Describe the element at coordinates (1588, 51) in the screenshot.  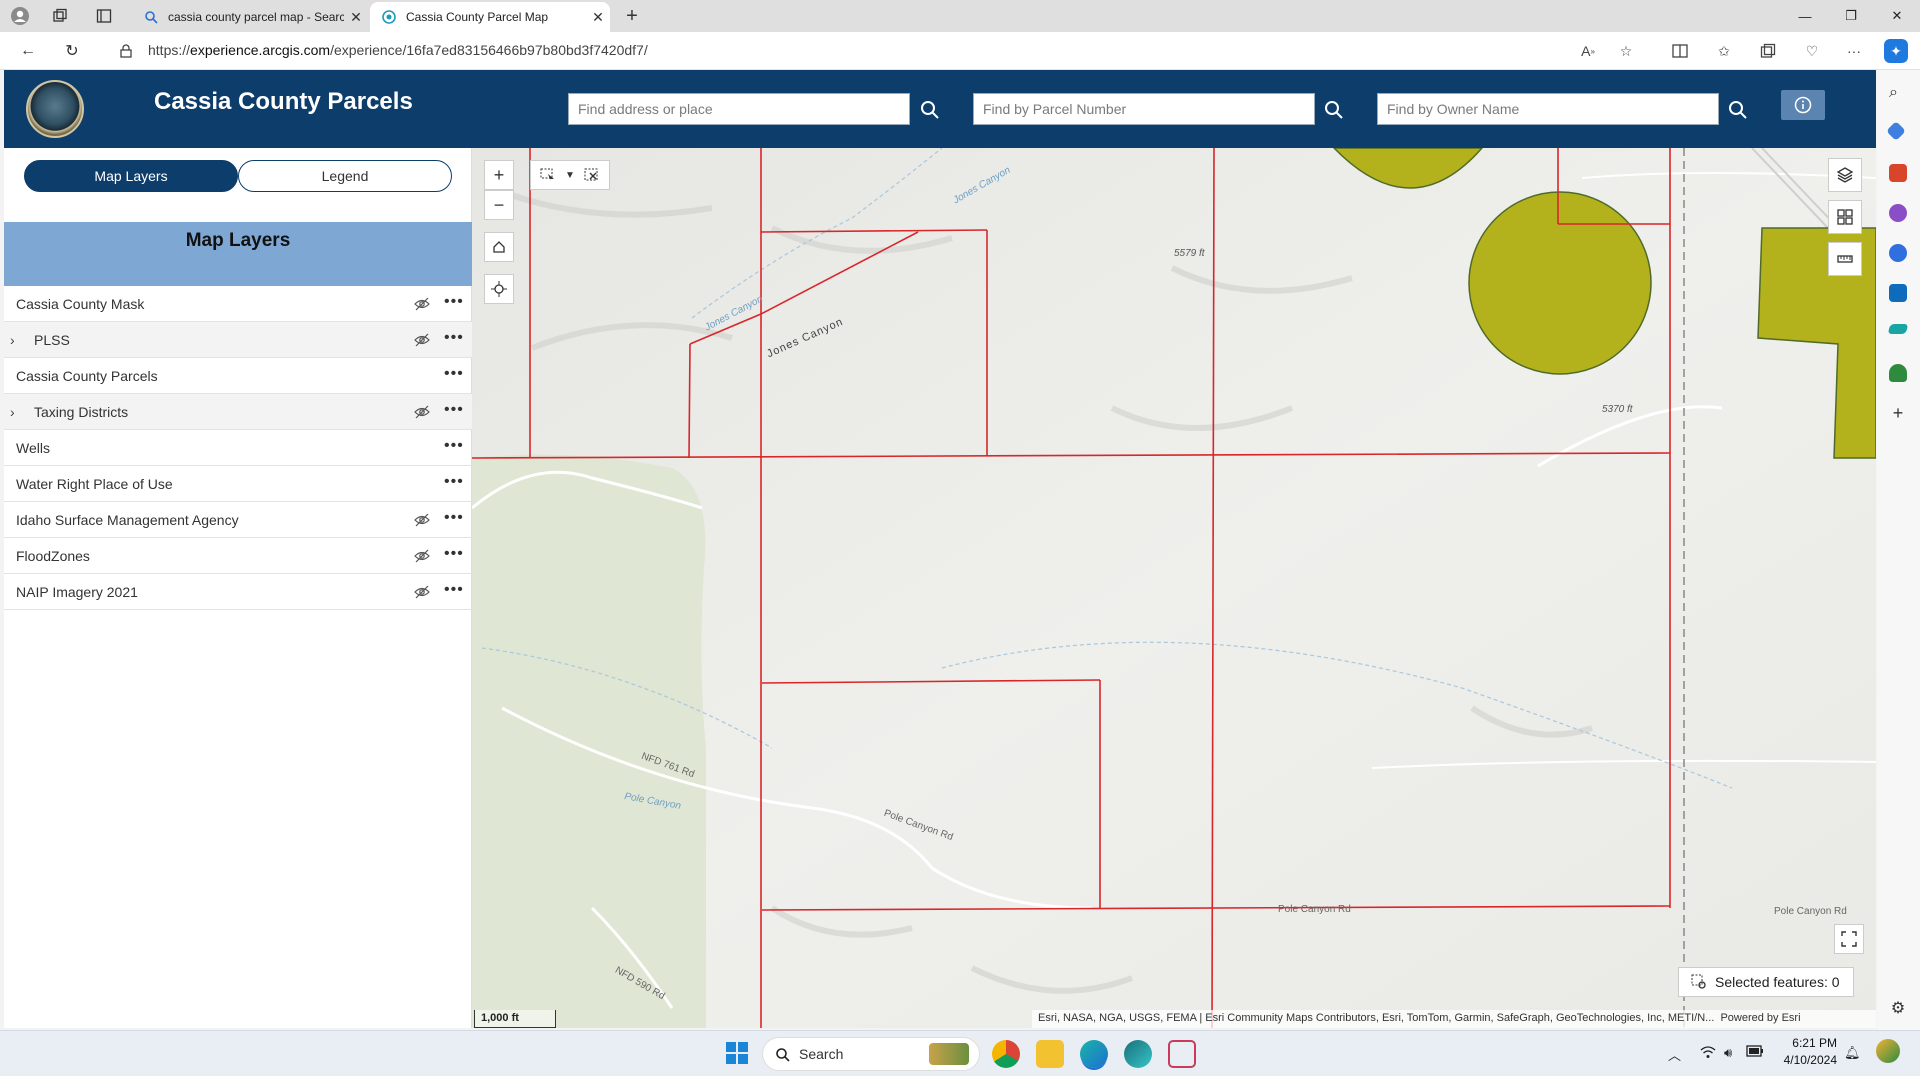
I see `read-aloud-icon: A»` at that location.